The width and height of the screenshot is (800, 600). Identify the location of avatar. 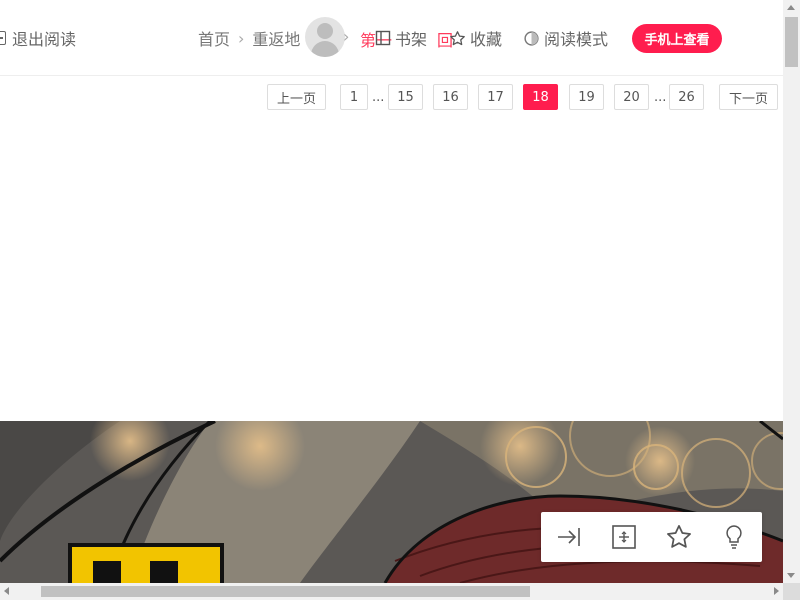
(325, 37).